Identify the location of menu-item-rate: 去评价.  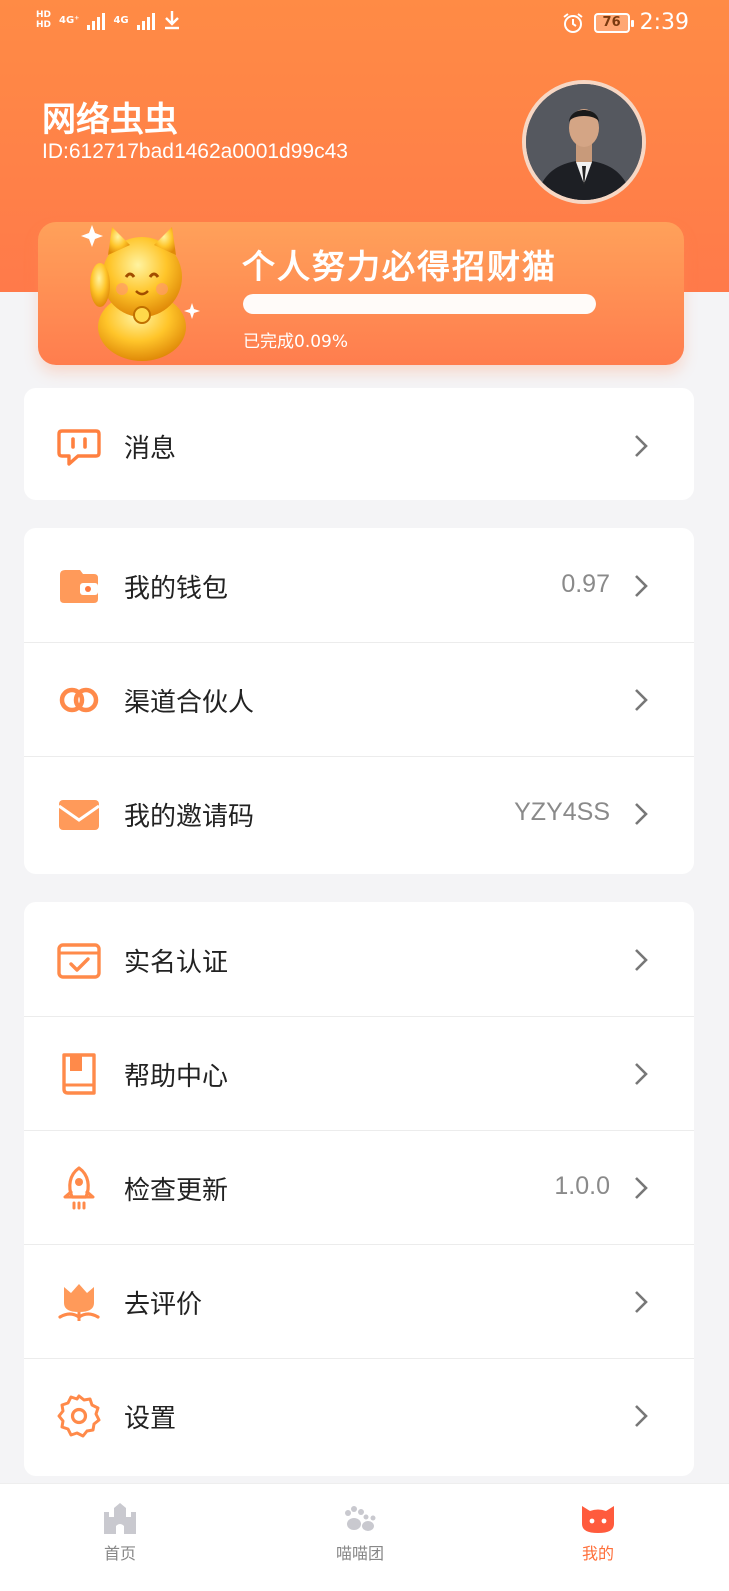
(359, 1301).